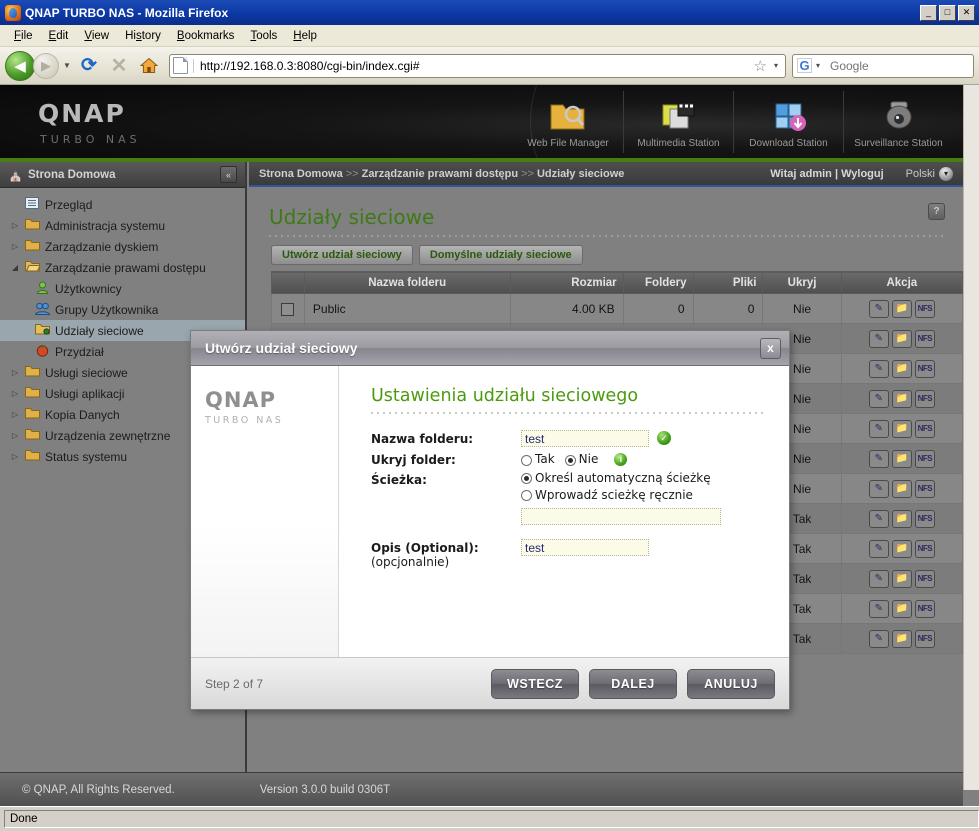 The width and height of the screenshot is (979, 831). I want to click on hide-no-label: Nie, so click(589, 459).